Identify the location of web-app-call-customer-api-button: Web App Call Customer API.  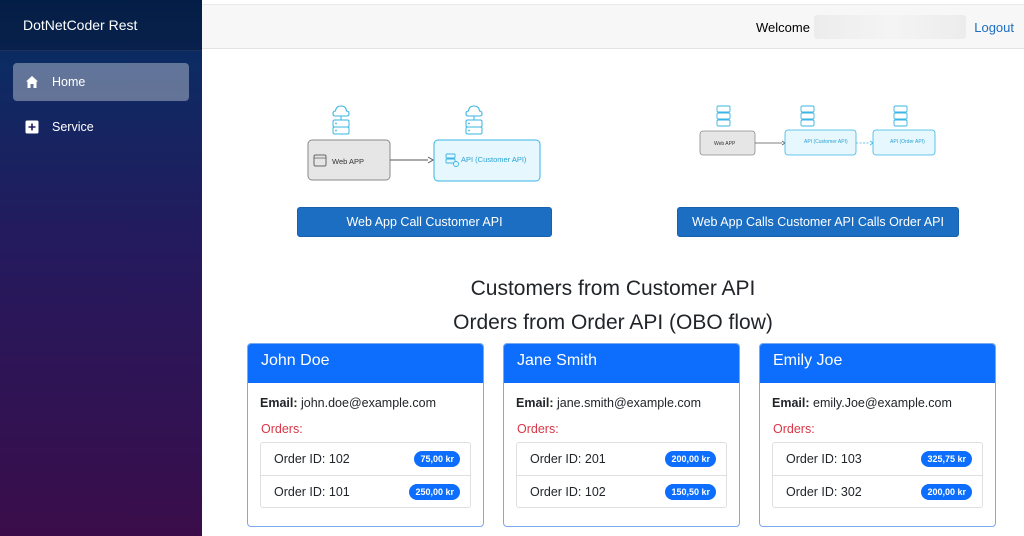
(424, 222).